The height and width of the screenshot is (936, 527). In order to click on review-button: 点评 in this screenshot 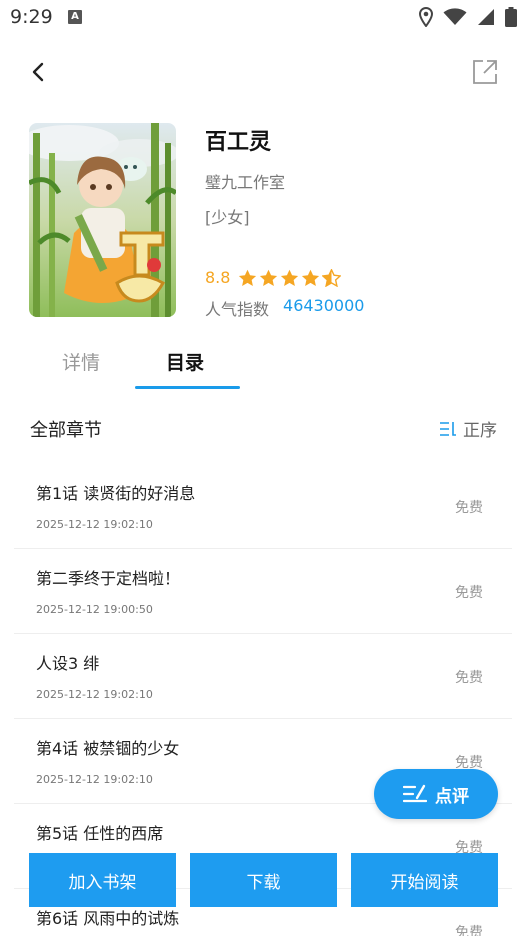, I will do `click(436, 794)`.